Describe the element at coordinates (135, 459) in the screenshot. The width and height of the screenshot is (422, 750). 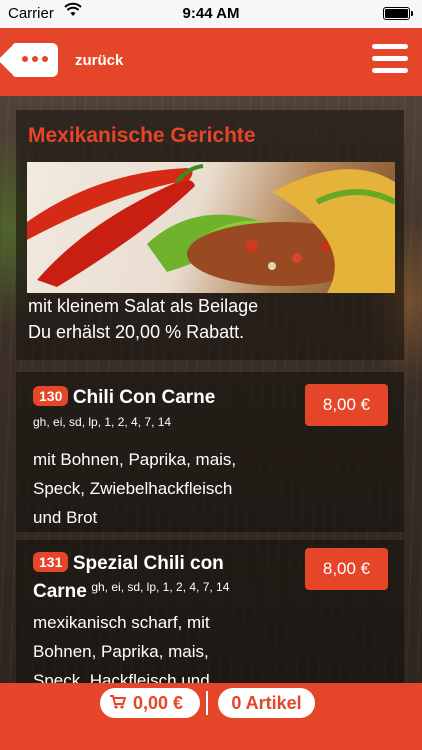
I see `item-description-line: mit Bohnen, Paprika, mais,` at that location.